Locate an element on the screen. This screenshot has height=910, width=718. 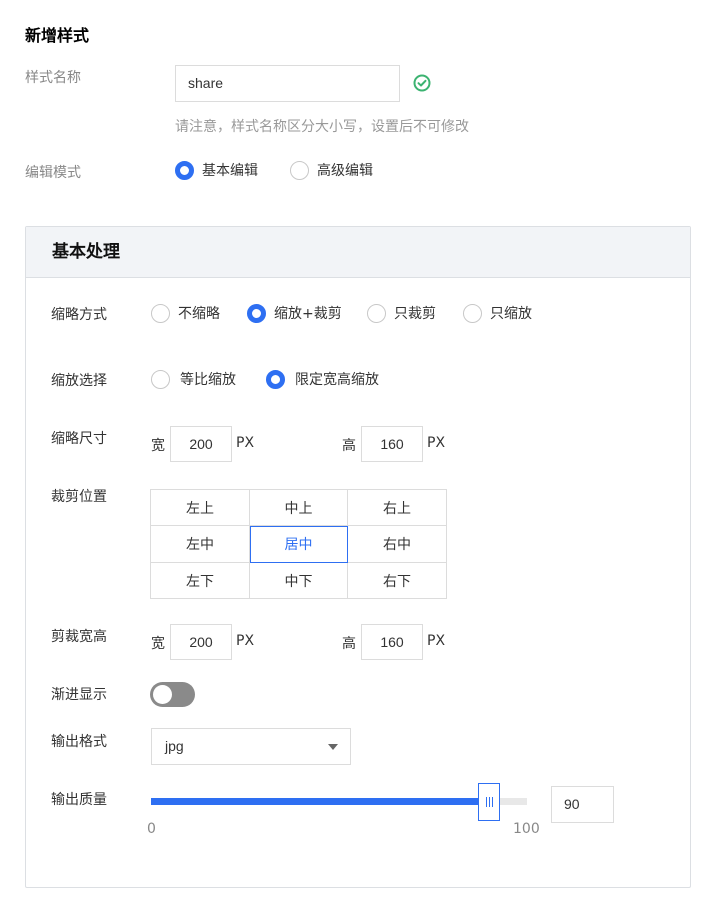
crop-cell-top-right: 右上 is located at coordinates (397, 508).